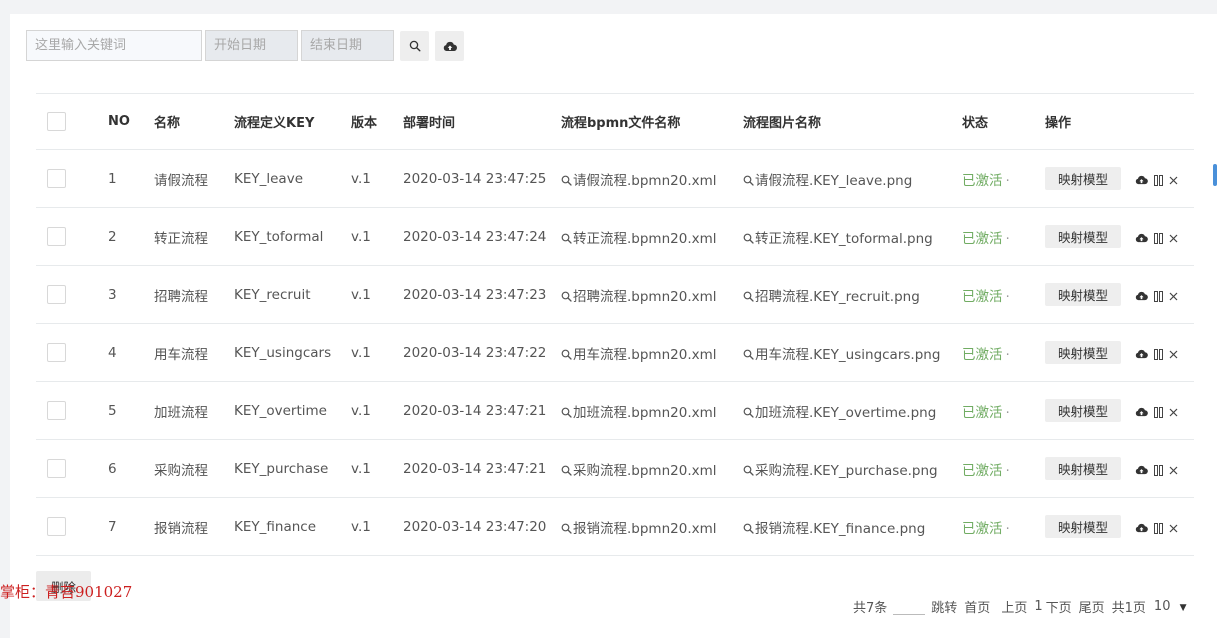 The width and height of the screenshot is (1217, 638). I want to click on total-count: 共7条, so click(870, 608).